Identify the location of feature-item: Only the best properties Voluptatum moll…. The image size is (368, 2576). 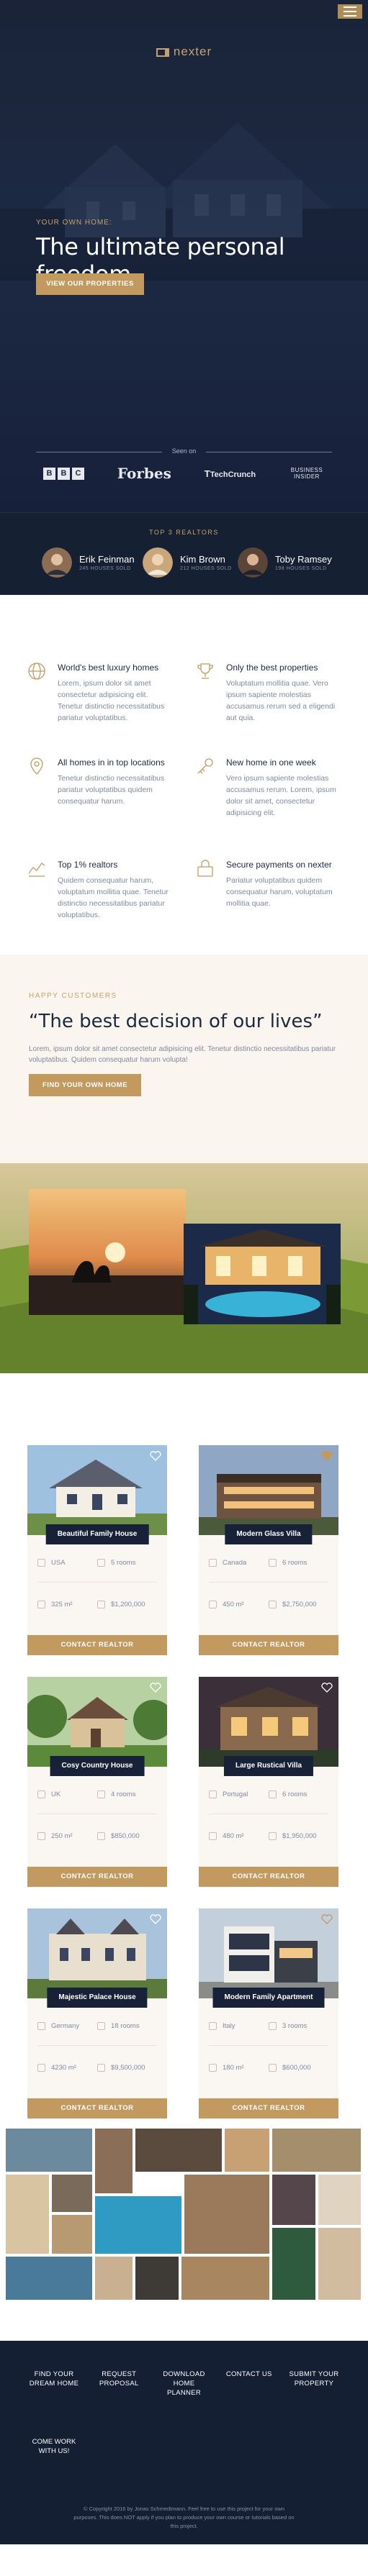
(268, 693).